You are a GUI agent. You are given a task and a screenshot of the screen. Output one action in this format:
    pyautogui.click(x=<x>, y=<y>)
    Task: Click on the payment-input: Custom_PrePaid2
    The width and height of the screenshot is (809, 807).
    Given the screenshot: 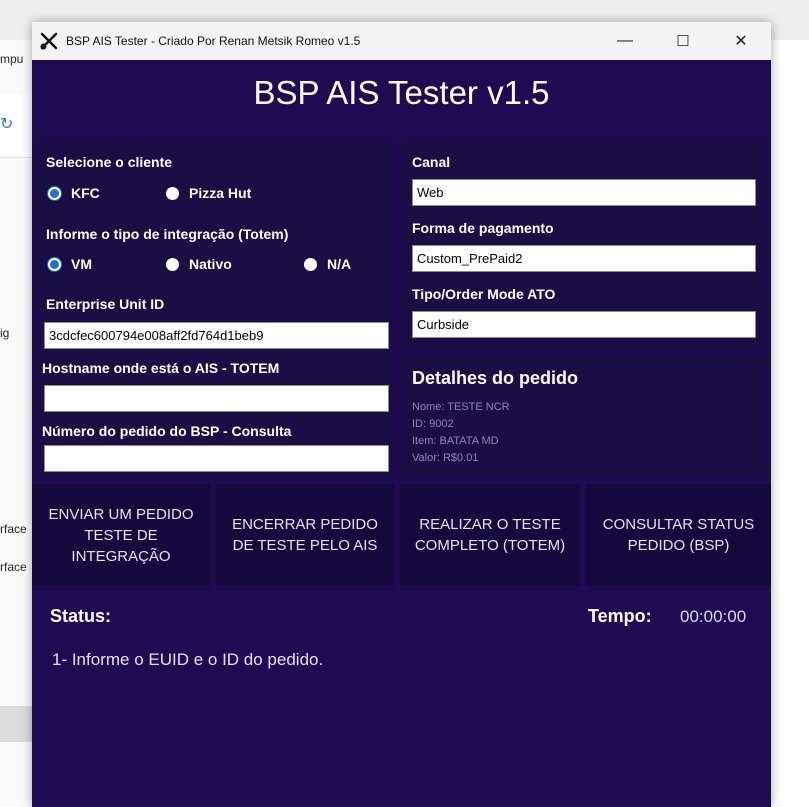 What is the action you would take?
    pyautogui.click(x=584, y=258)
    